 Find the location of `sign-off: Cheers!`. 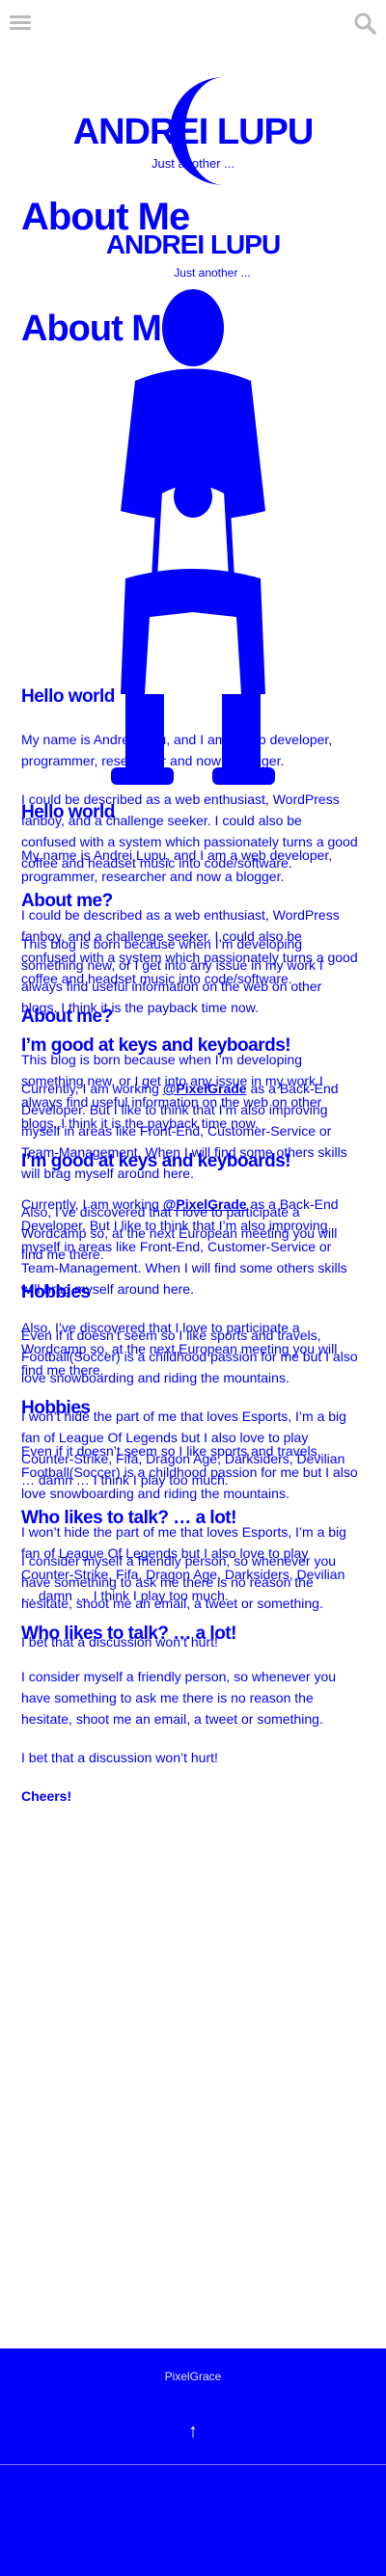

sign-off: Cheers! is located at coordinates (46, 1796).